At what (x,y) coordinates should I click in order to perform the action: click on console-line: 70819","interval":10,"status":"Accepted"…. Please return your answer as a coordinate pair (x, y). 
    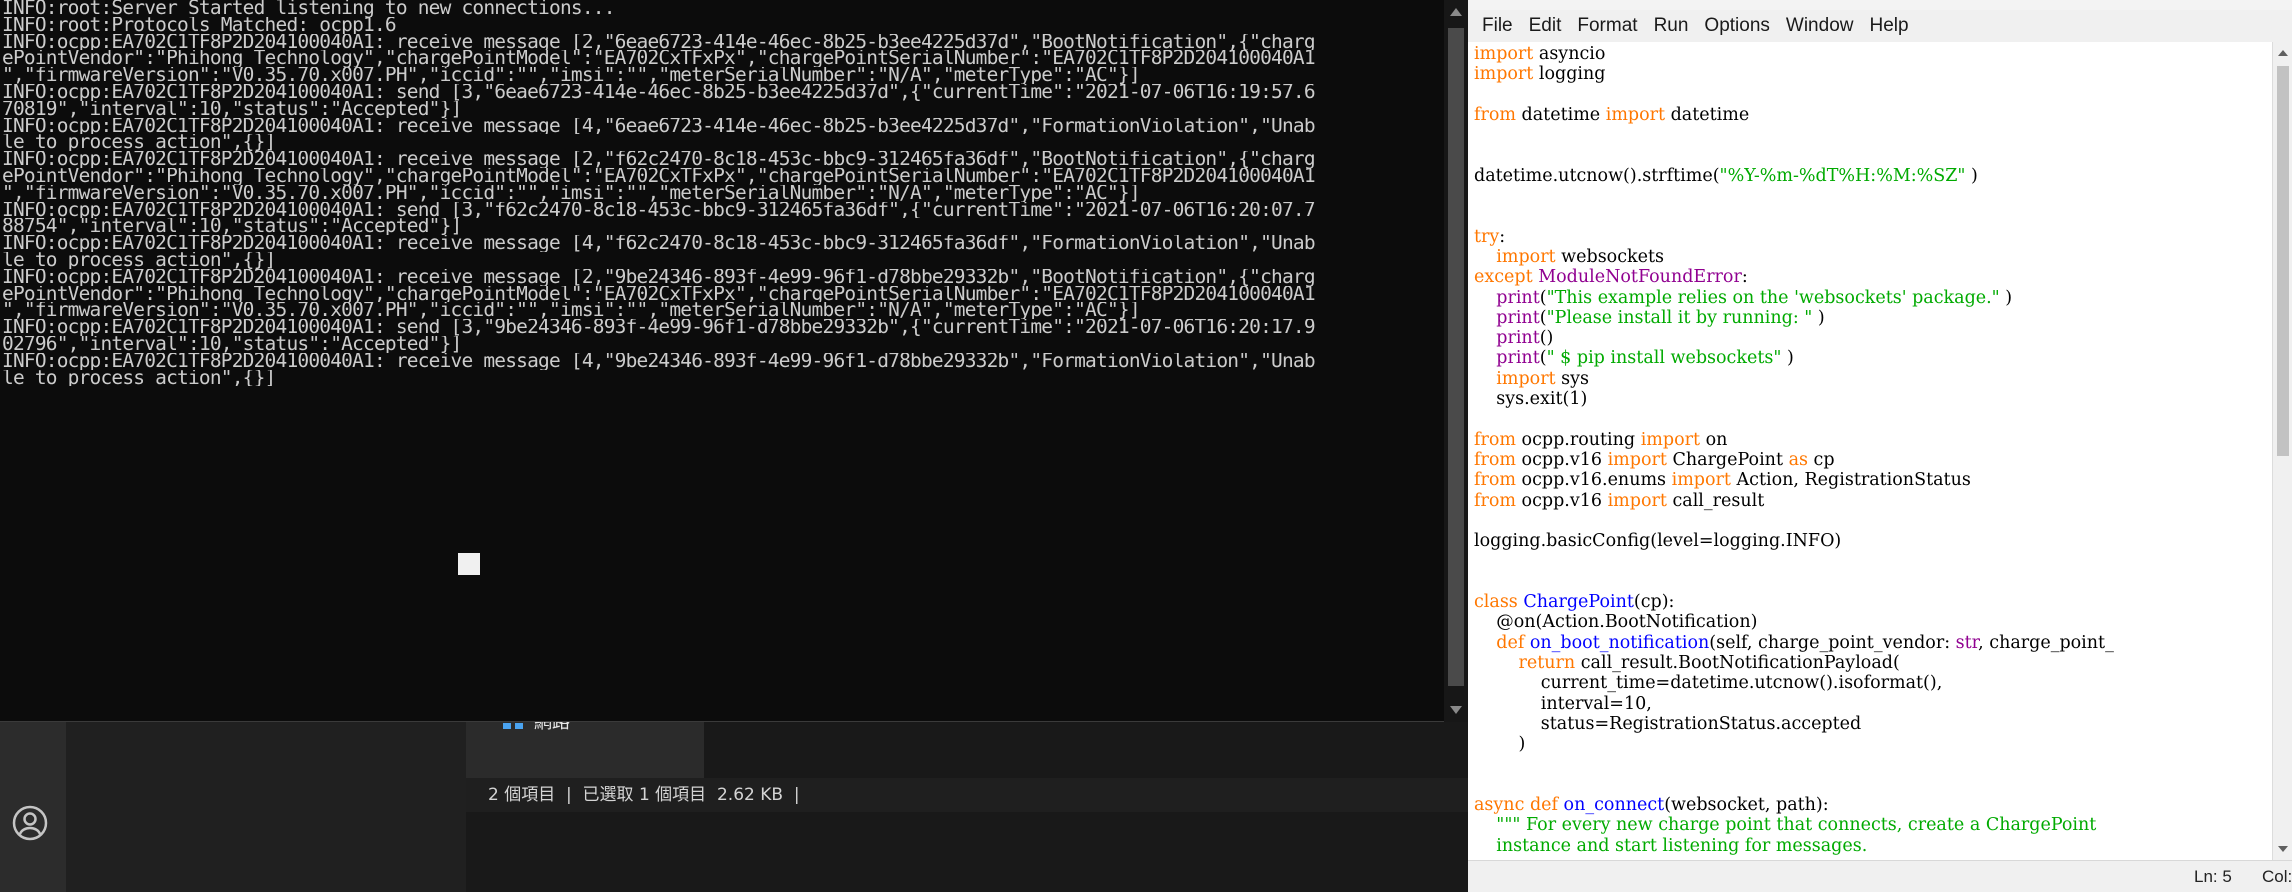
    Looking at the image, I should click on (232, 109).